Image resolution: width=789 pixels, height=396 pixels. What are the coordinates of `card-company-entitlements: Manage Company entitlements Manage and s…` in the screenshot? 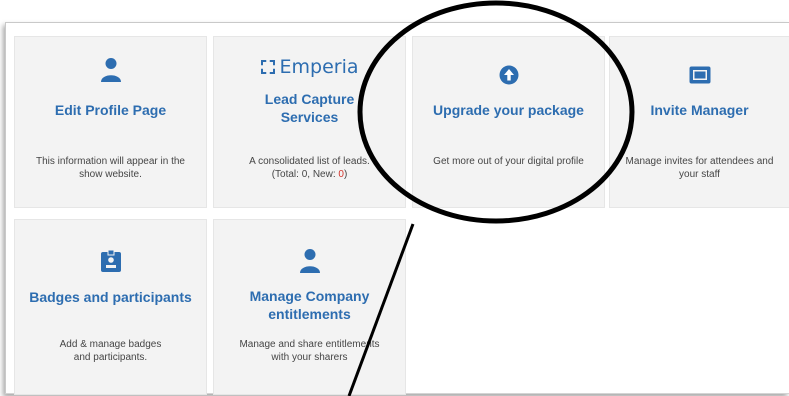 It's located at (309, 307).